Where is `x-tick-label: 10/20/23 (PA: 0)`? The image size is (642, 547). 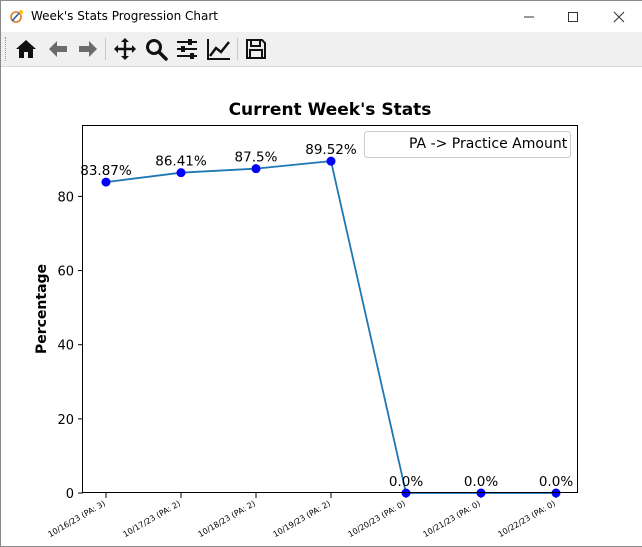
x-tick-label: 10/20/23 (PA: 0) is located at coordinates (376, 519).